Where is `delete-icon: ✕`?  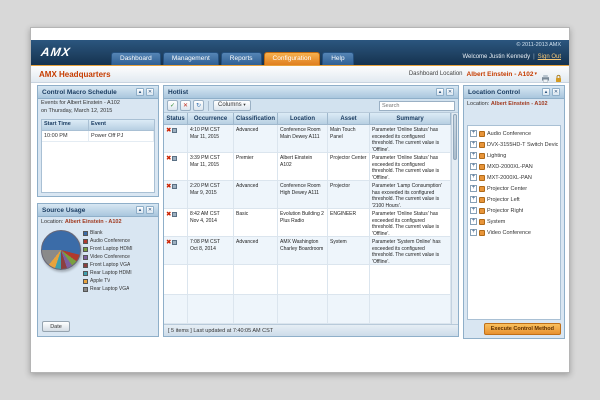
delete-icon: ✕ is located at coordinates (185, 105).